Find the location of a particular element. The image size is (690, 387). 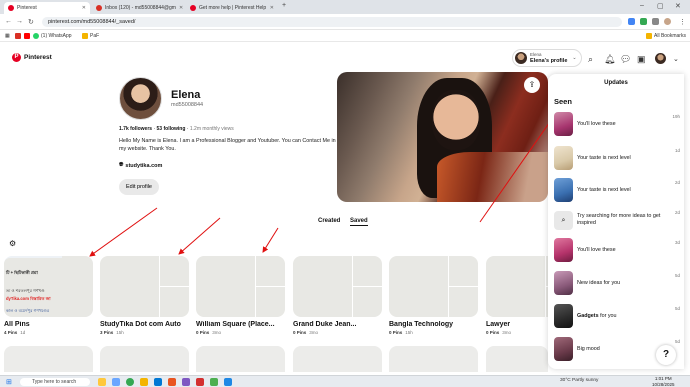

followers-count: 1.7k followers is located at coordinates (135, 129).